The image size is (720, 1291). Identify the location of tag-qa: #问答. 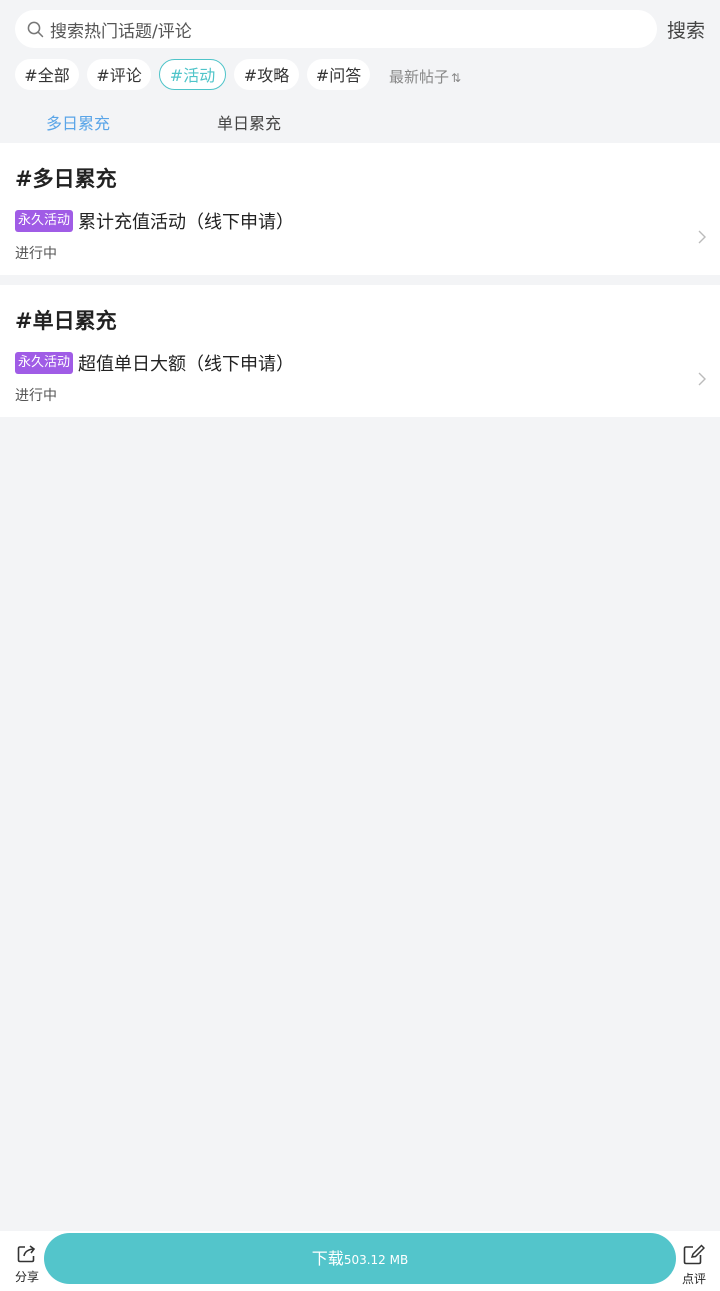
(338, 74).